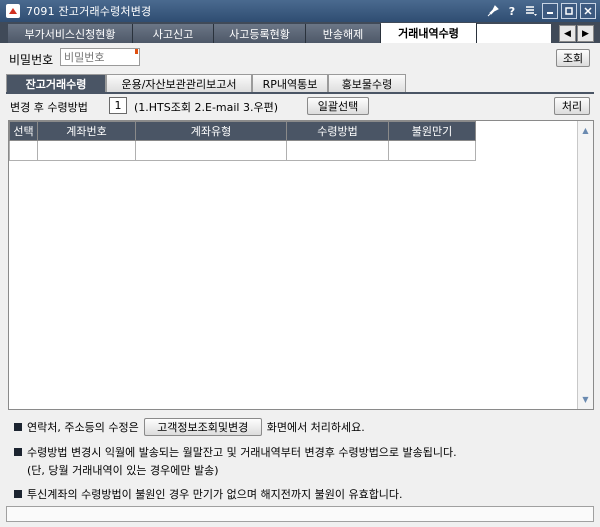 This screenshot has width=600, height=527. Describe the element at coordinates (338, 106) in the screenshot. I see `batch-select-button: 일괄선택` at that location.